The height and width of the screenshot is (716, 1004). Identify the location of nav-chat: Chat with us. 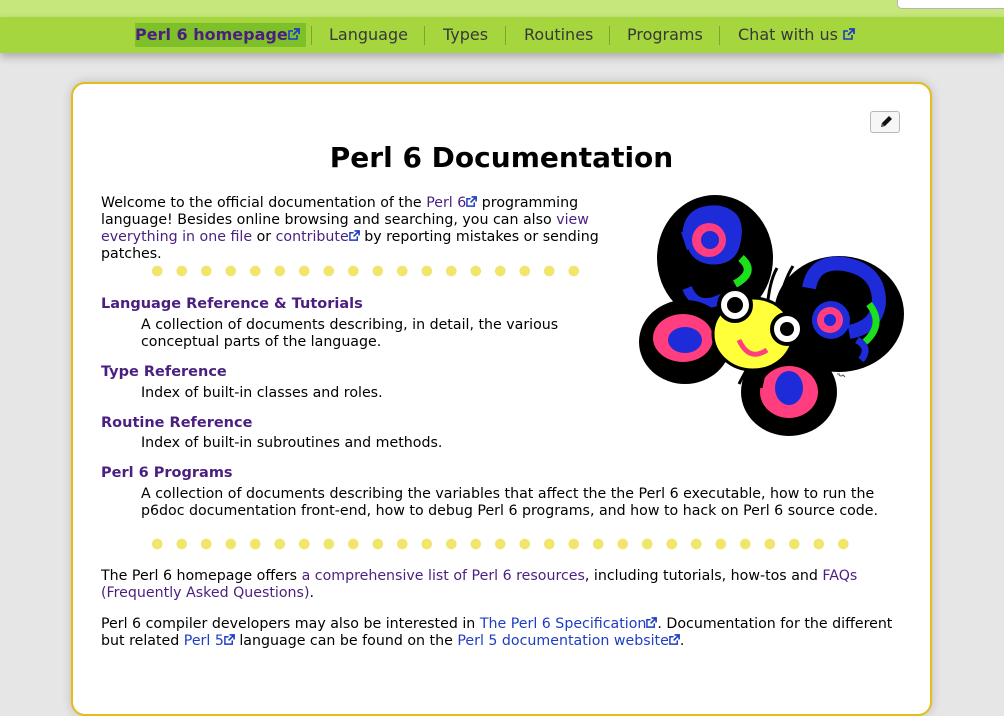
(796, 35).